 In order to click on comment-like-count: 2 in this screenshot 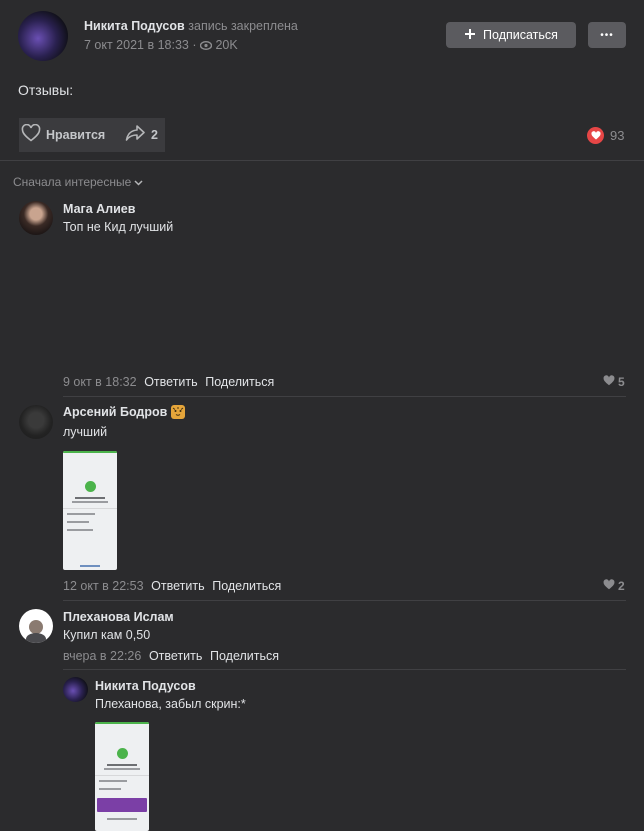, I will do `click(621, 585)`.